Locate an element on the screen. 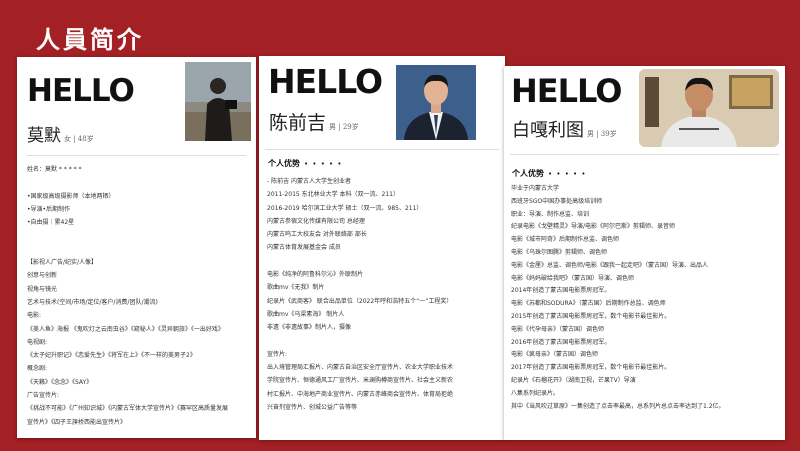 This screenshot has width=800, height=451. bio-line: 《挑战不可能》《广州知识城》《内蒙古军体大学宣传片》《赛罕区高质量发展 is located at coordinates (128, 409).